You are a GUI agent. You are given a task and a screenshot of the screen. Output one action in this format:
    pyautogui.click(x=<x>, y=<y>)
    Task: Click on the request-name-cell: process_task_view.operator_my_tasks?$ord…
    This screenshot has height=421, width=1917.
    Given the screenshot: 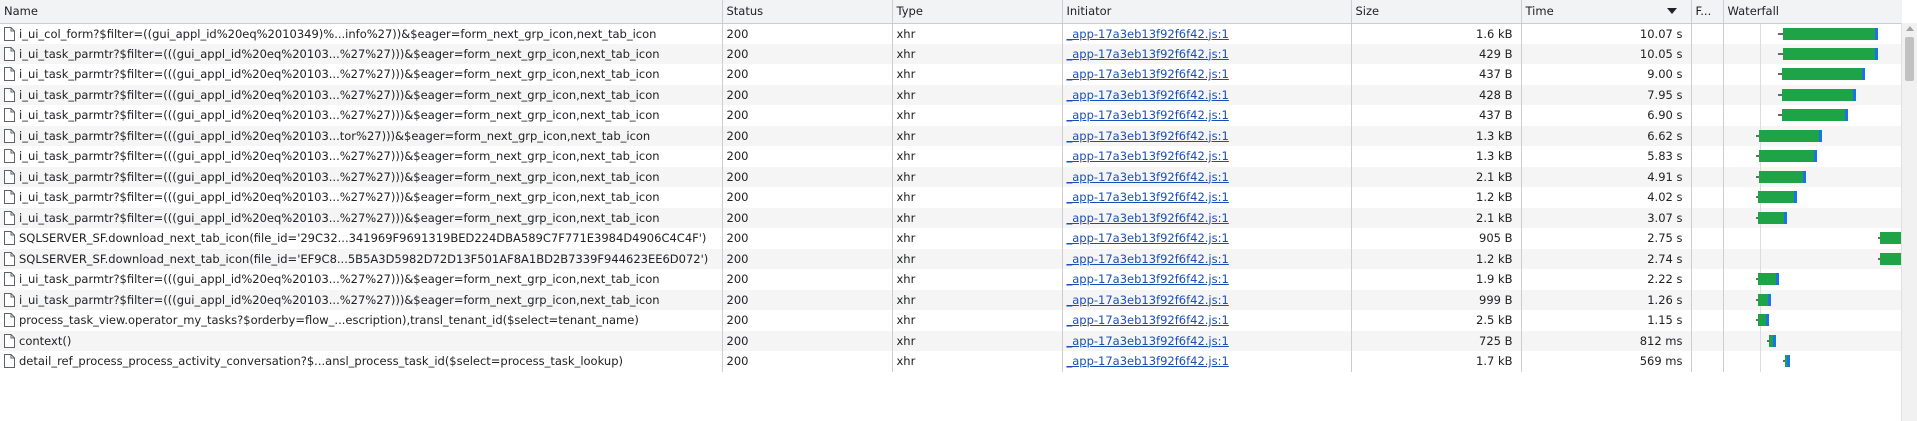 What is the action you would take?
    pyautogui.click(x=361, y=320)
    